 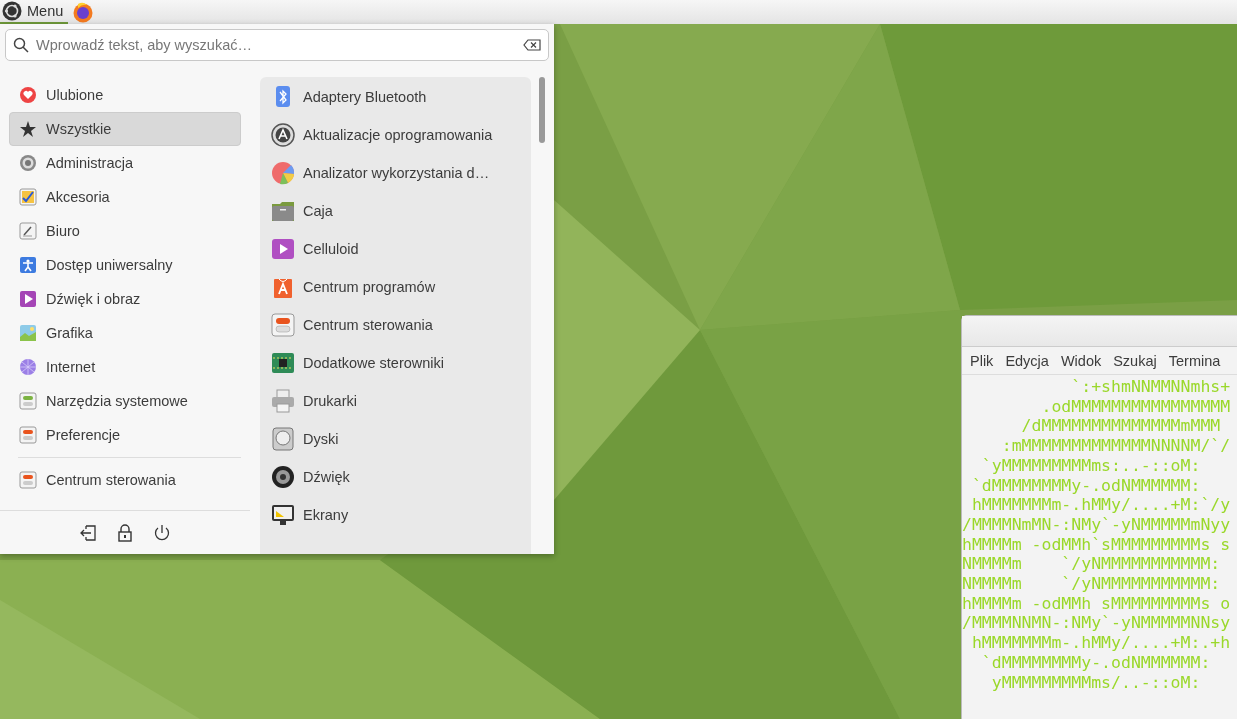 What do you see at coordinates (1097, 623) in the screenshot?
I see `terminal-line: /MMMMNNMN-:NMy`-yNMMMMMNNsy` at bounding box center [1097, 623].